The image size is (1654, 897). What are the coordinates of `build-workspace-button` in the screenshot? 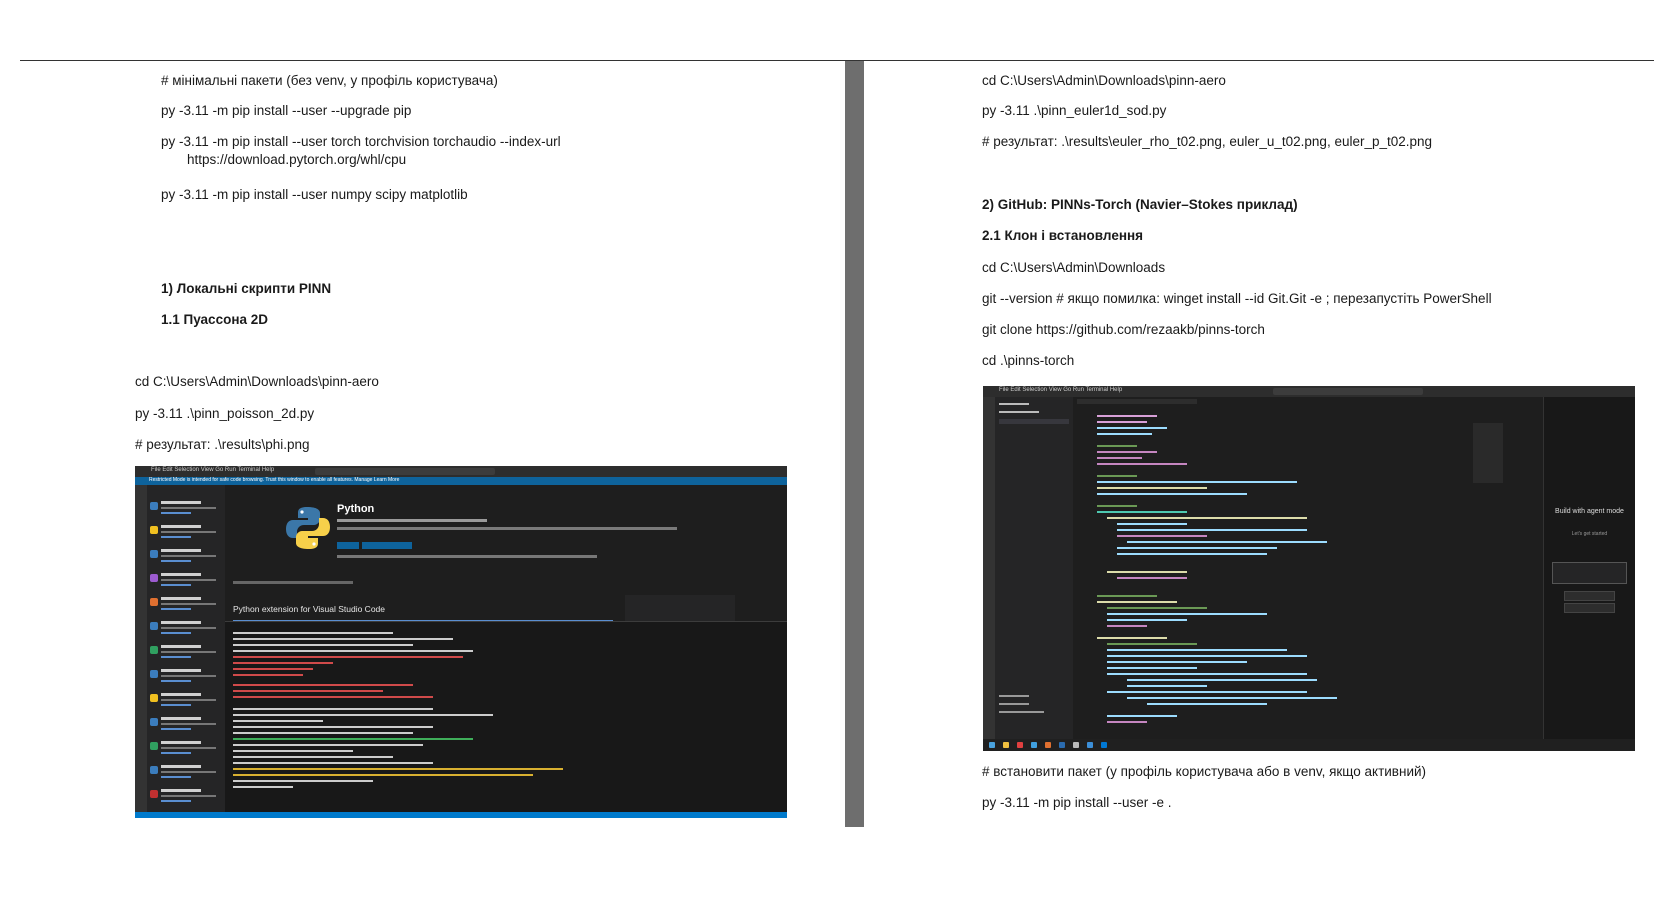 It's located at (1589, 596).